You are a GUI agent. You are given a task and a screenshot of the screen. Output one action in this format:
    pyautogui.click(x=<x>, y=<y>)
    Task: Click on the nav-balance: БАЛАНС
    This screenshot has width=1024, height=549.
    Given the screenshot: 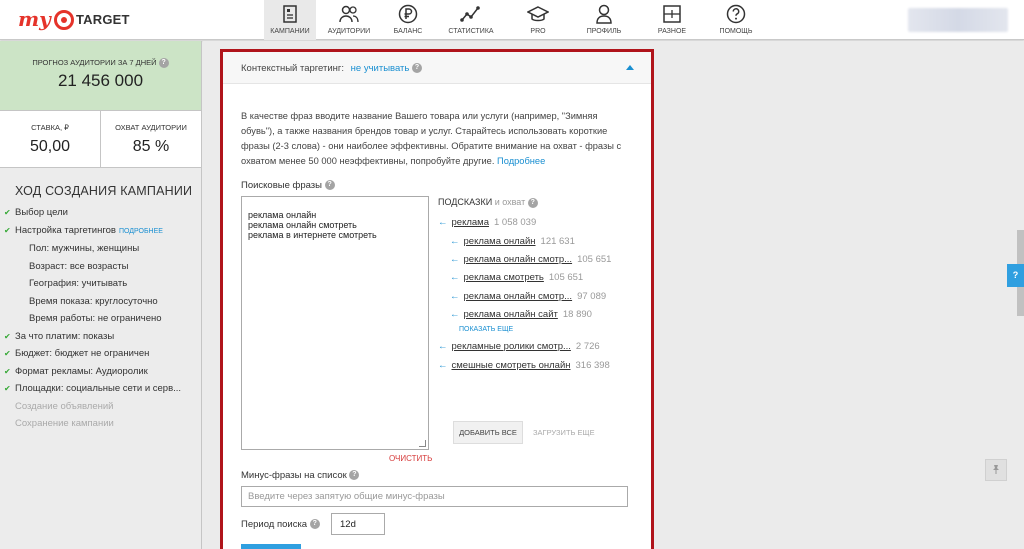 What is the action you would take?
    pyautogui.click(x=408, y=20)
    